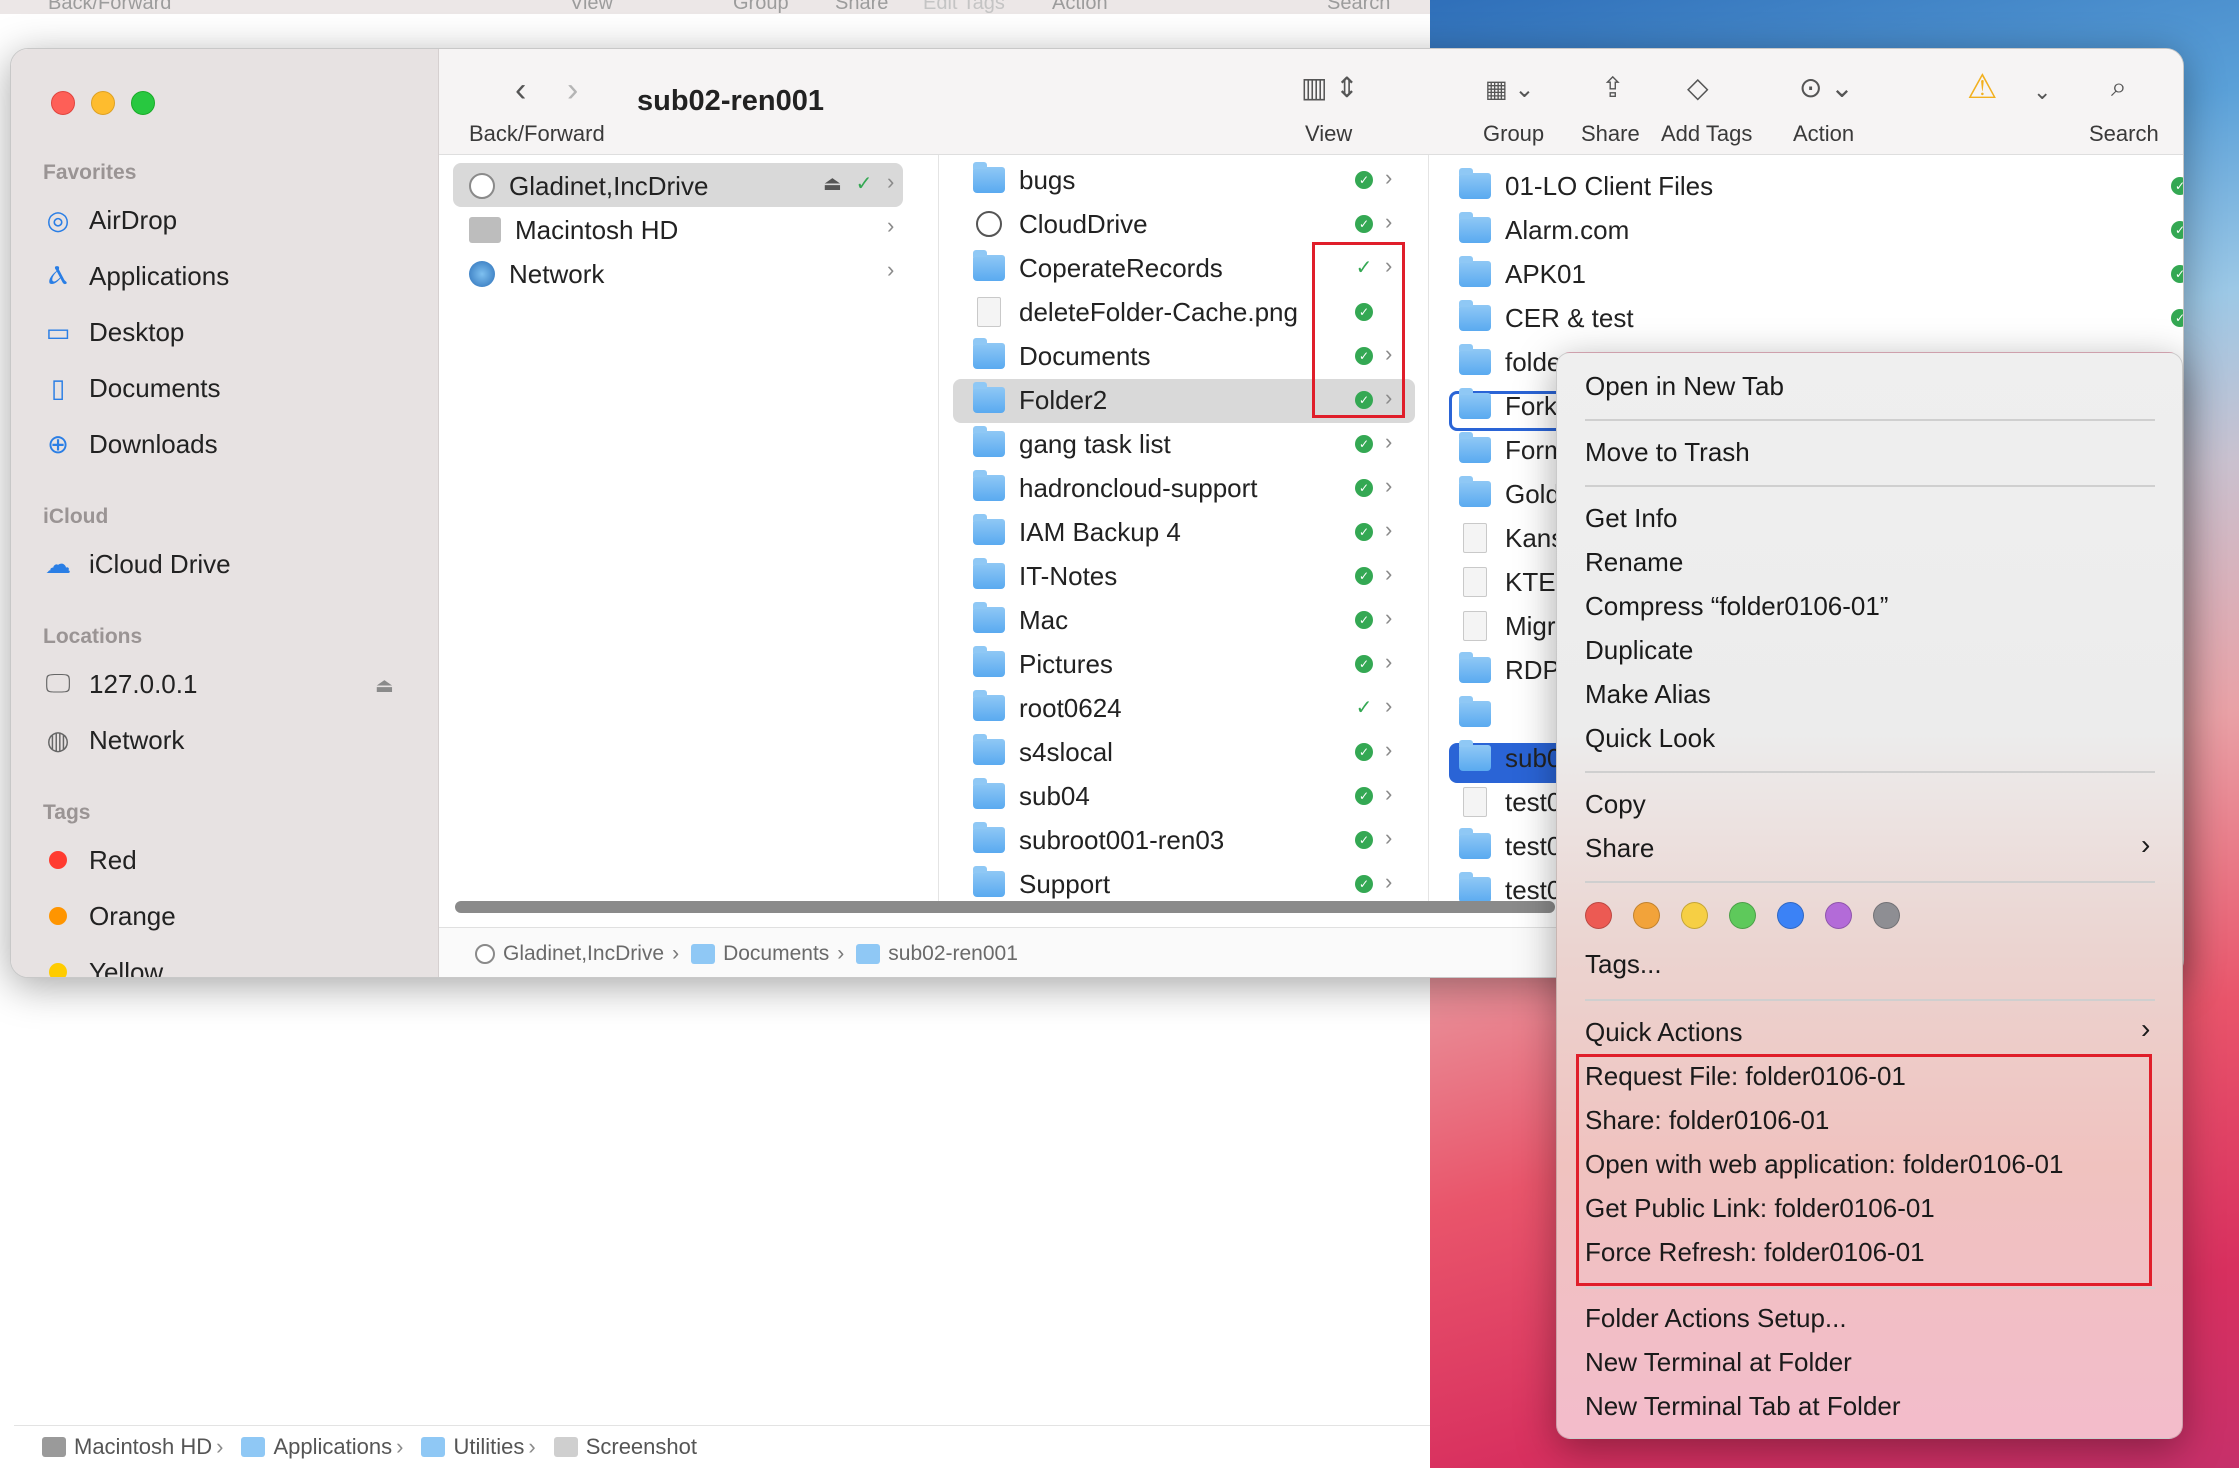  I want to click on menu-make-alias: Make Alias, so click(1648, 694).